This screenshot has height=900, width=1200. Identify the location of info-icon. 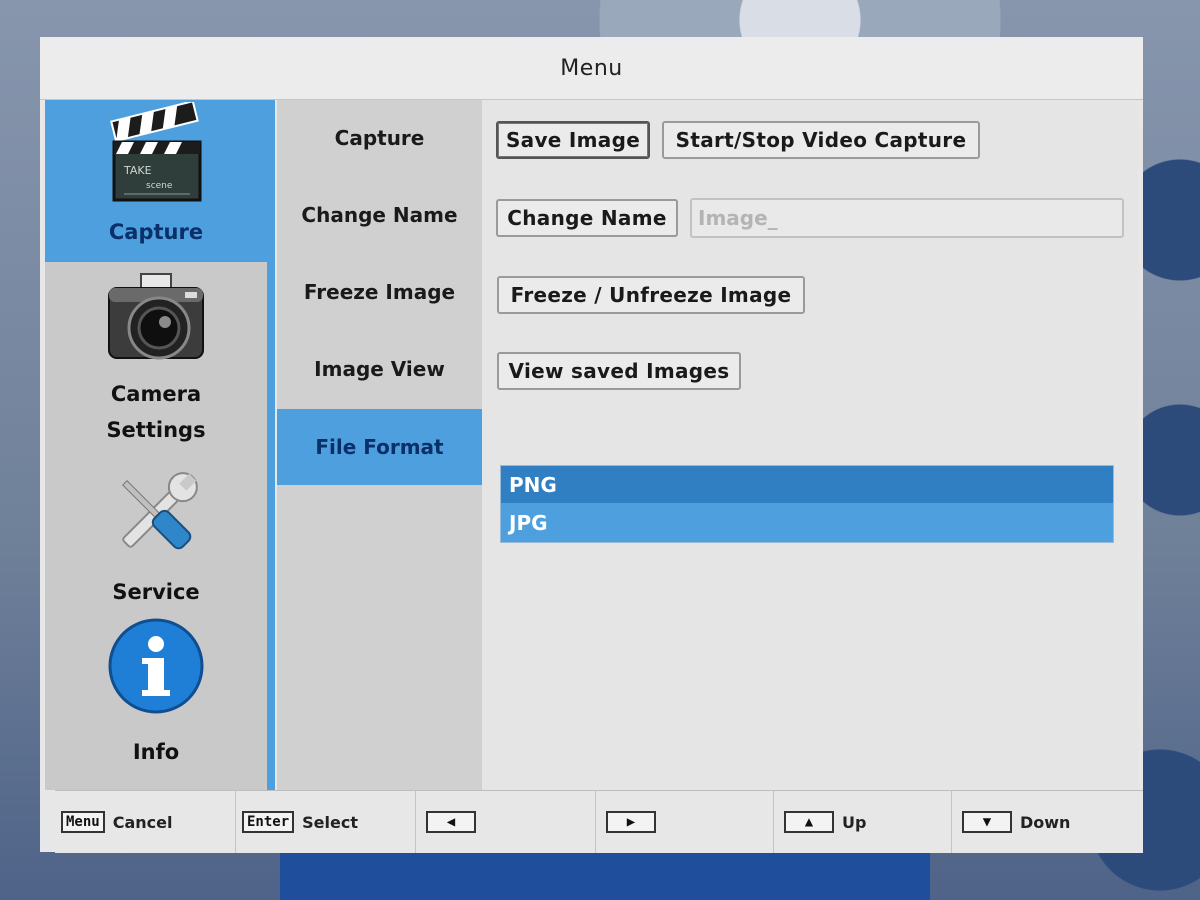
(156, 666).